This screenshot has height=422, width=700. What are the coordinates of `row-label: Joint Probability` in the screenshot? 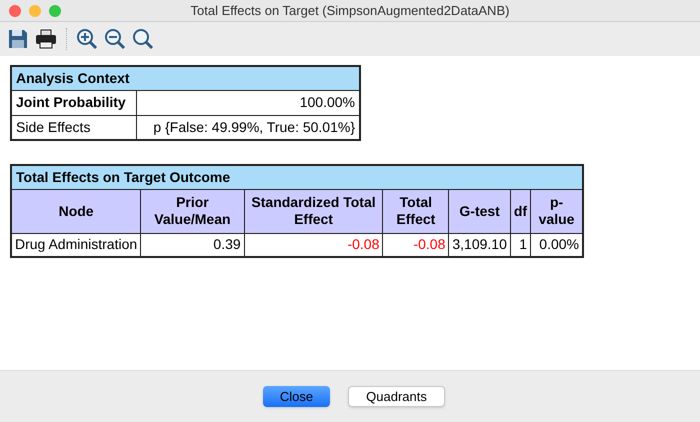 It's located at (73, 102).